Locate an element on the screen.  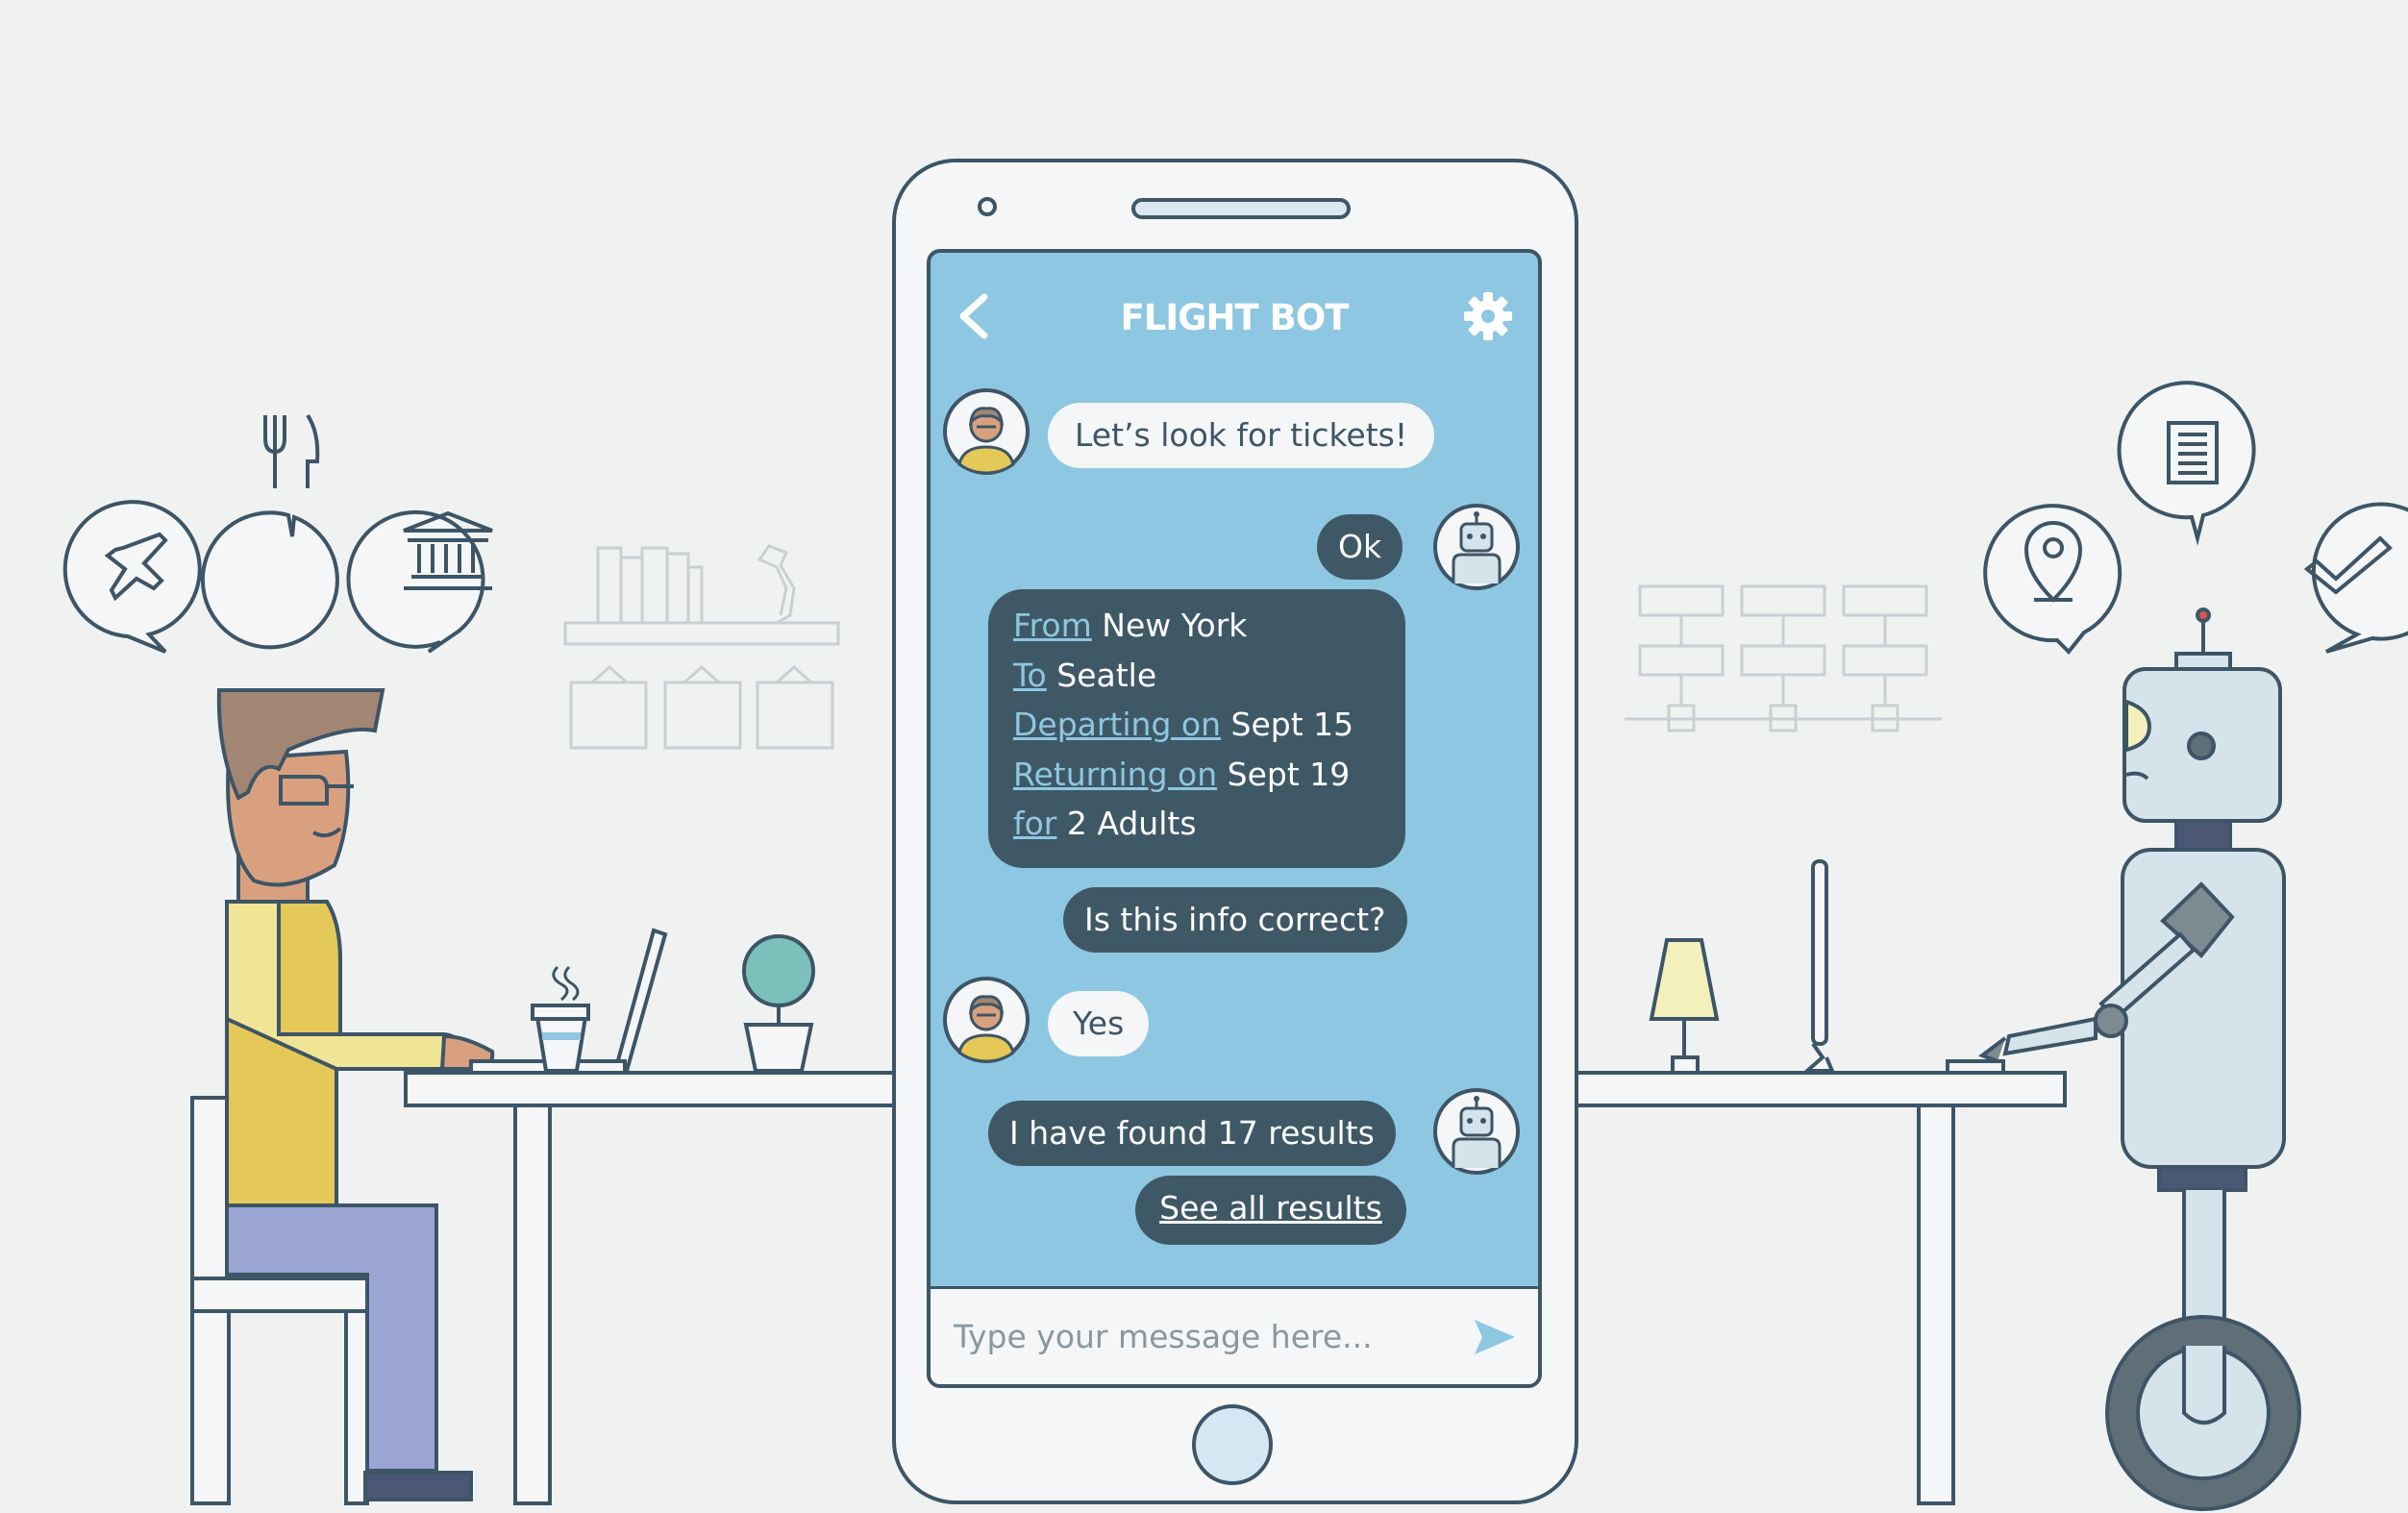
summary-depart-row: Departing on Sept 15 is located at coordinates (1196, 725).